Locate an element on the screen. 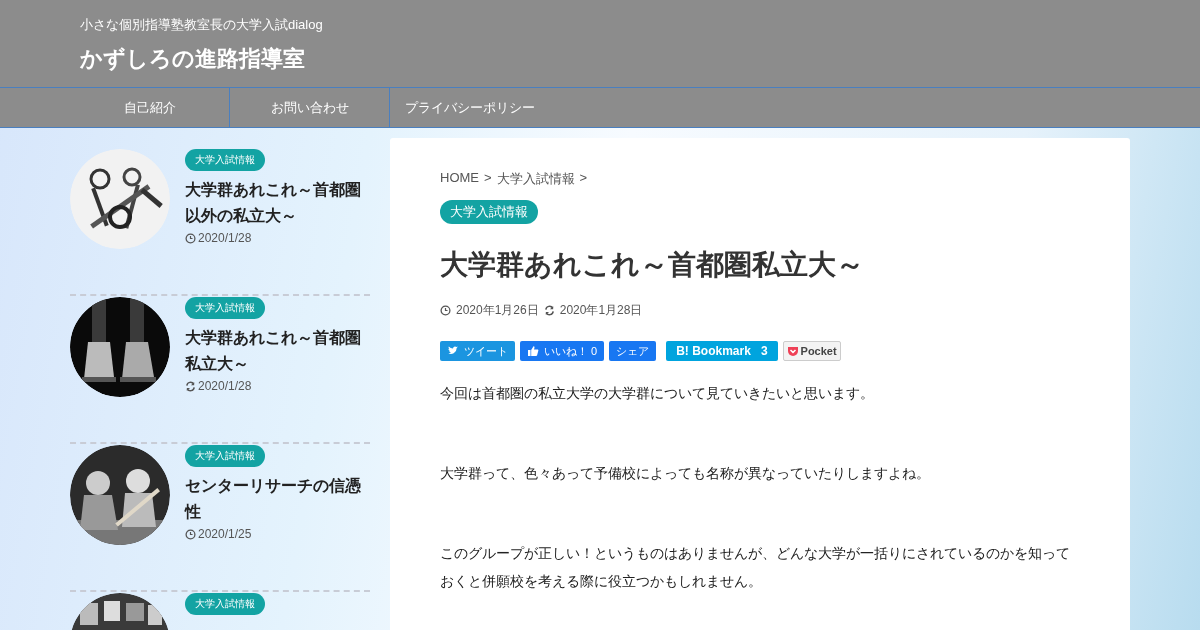  pocket-icon is located at coordinates (792, 351).